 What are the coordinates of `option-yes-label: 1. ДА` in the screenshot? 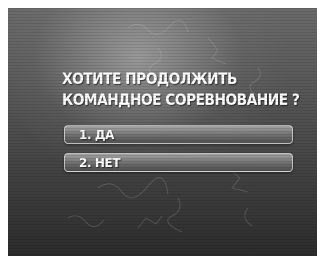 It's located at (97, 135).